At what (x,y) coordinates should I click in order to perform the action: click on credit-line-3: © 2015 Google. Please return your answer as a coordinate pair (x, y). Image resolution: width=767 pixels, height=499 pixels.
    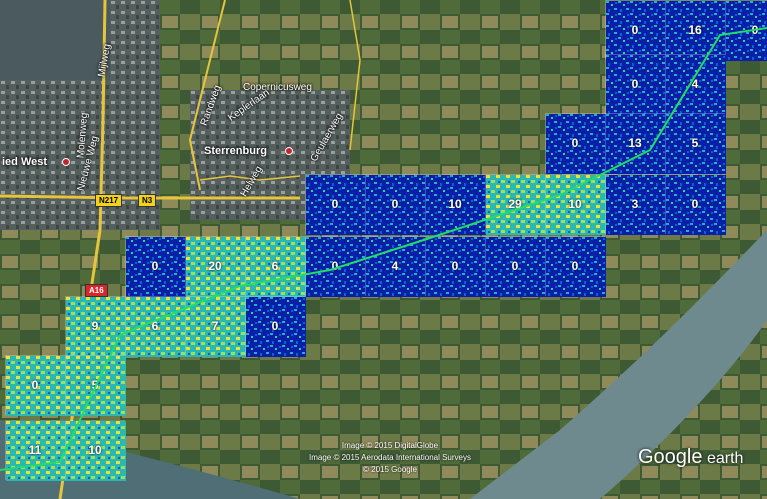
    Looking at the image, I should click on (390, 469).